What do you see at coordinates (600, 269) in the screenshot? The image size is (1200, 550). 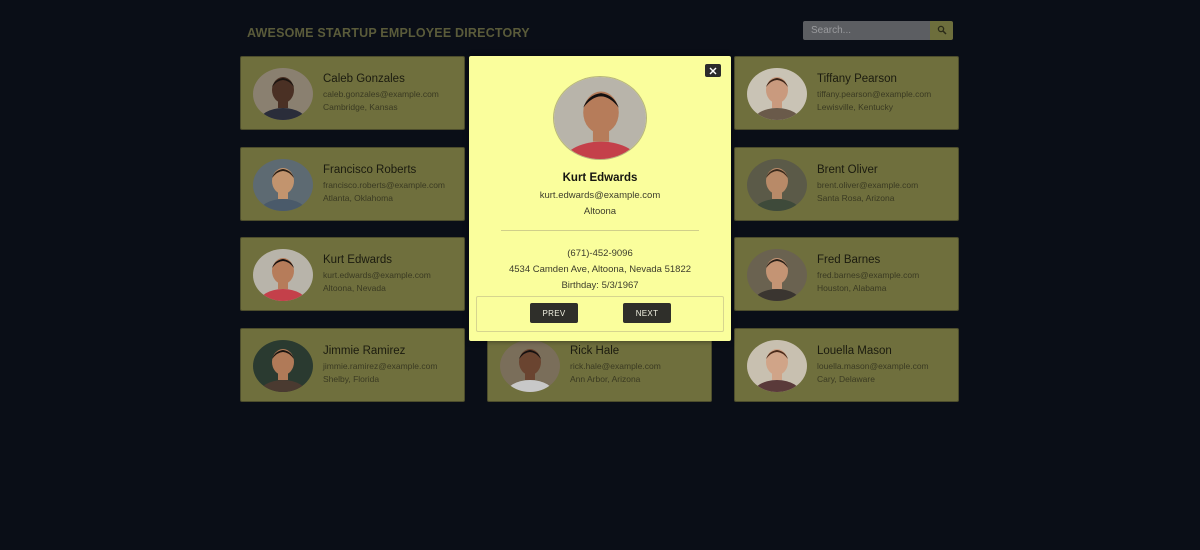 I see `modal-address: 4534 Camden Ave, Altoona, Nevada 51822` at bounding box center [600, 269].